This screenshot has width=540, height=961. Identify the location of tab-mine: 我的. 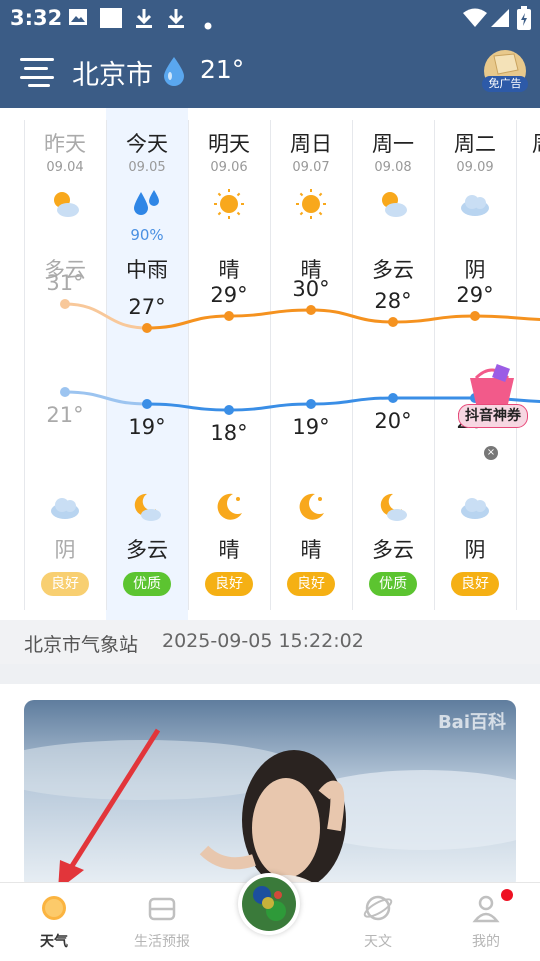
(486, 922).